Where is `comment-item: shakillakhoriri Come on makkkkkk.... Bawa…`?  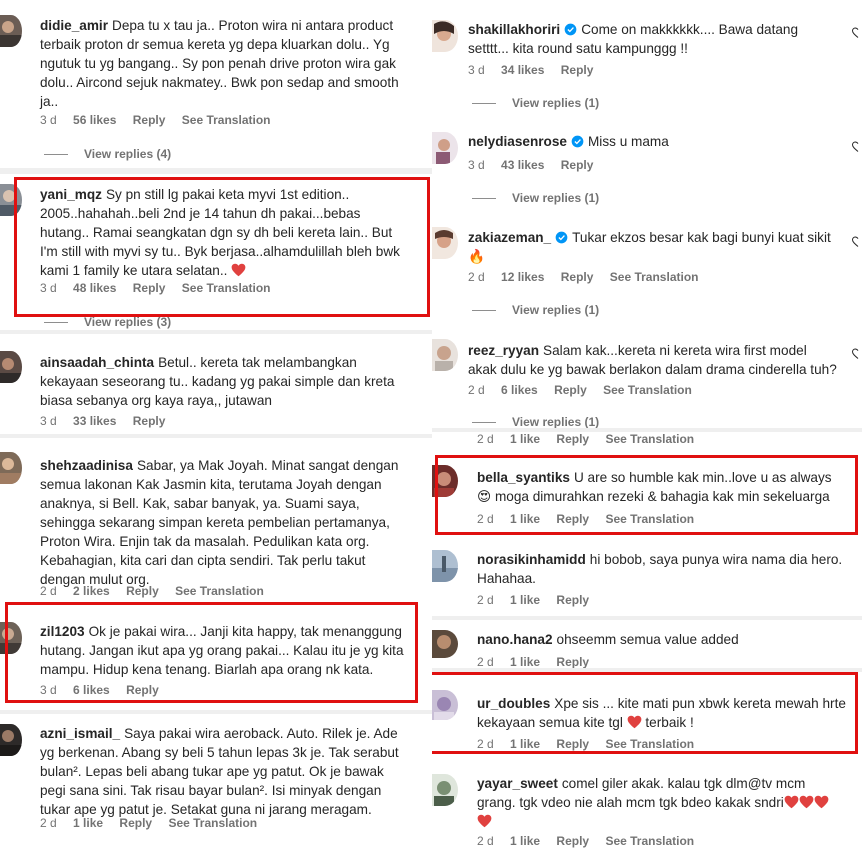
comment-item: shakillakhoriri Come on makkkkkk.... Bawa… is located at coordinates (647, 60).